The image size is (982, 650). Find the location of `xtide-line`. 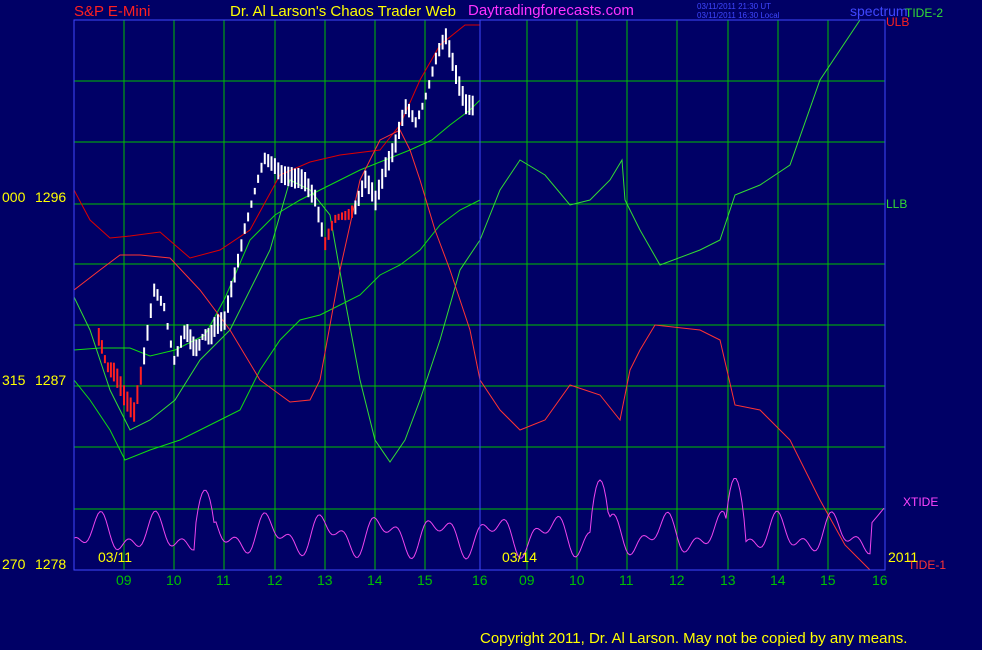

xtide-line is located at coordinates (479, 519).